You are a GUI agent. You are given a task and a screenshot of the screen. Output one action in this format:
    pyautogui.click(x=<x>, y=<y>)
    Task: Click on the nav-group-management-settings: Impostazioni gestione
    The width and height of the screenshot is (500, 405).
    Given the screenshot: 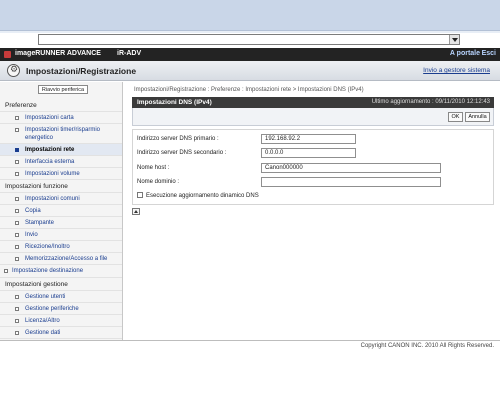 What is the action you would take?
    pyautogui.click(x=61, y=284)
    